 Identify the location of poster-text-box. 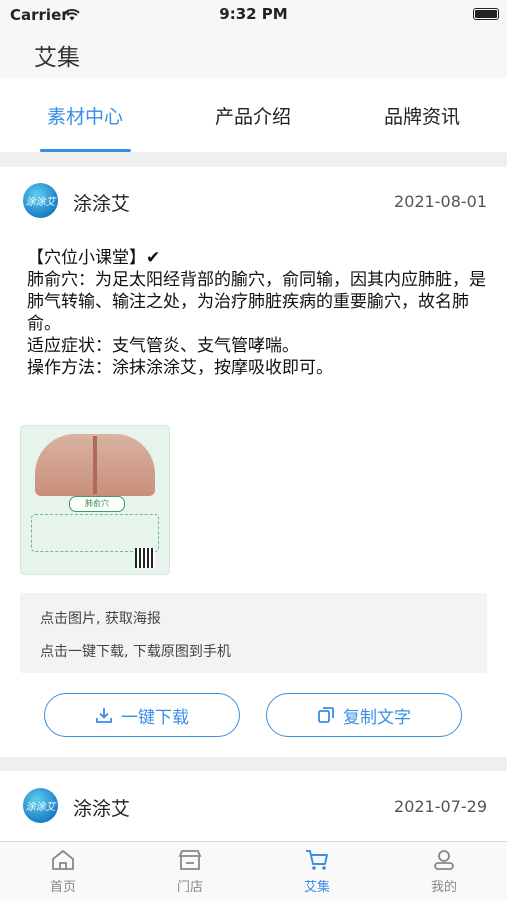
(95, 533).